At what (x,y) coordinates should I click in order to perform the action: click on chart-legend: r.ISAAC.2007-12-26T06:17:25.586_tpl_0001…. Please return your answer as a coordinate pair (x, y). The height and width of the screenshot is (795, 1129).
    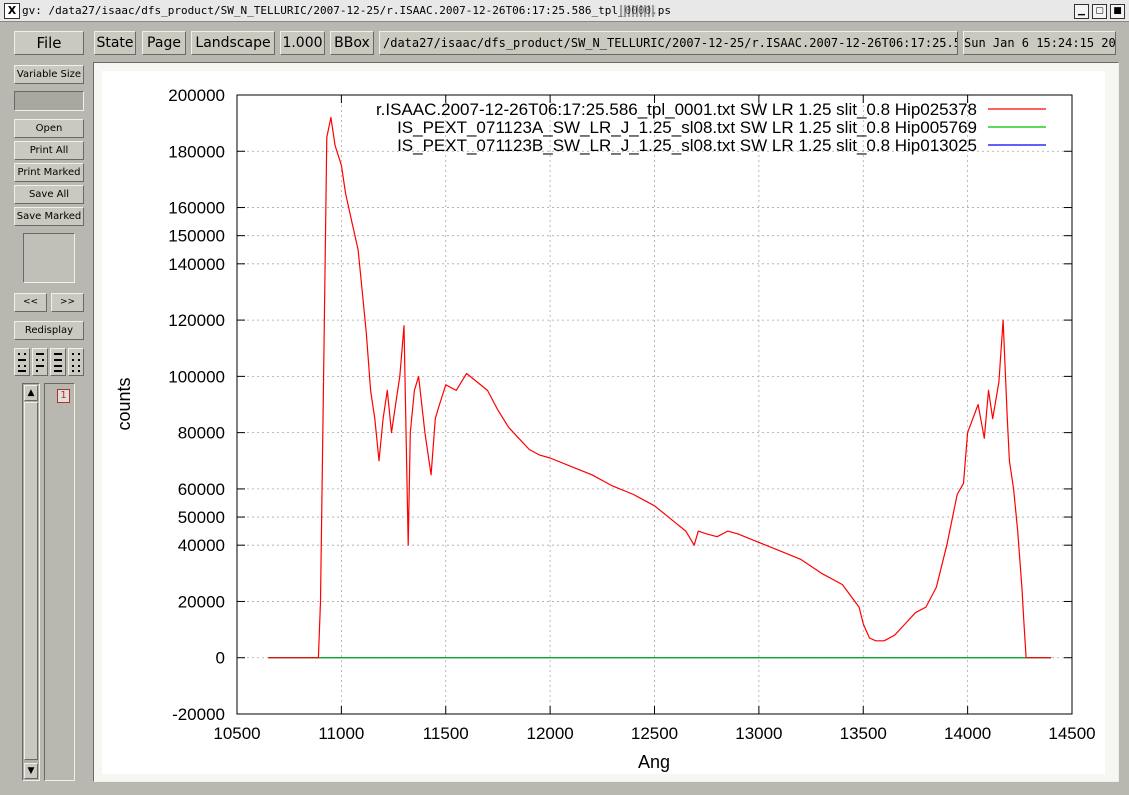
    Looking at the image, I should click on (711, 127).